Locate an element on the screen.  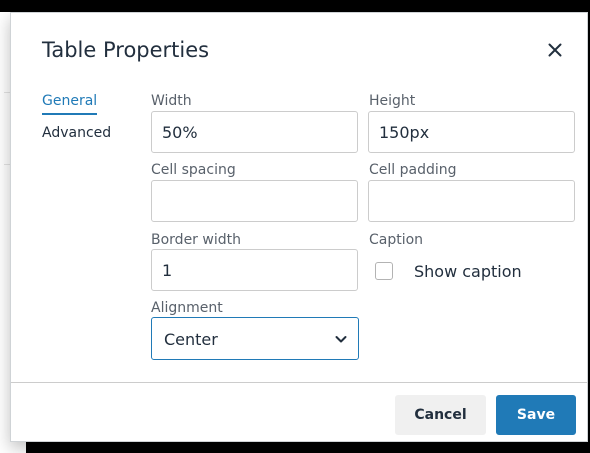
tab-advanced: Advanced is located at coordinates (76, 133).